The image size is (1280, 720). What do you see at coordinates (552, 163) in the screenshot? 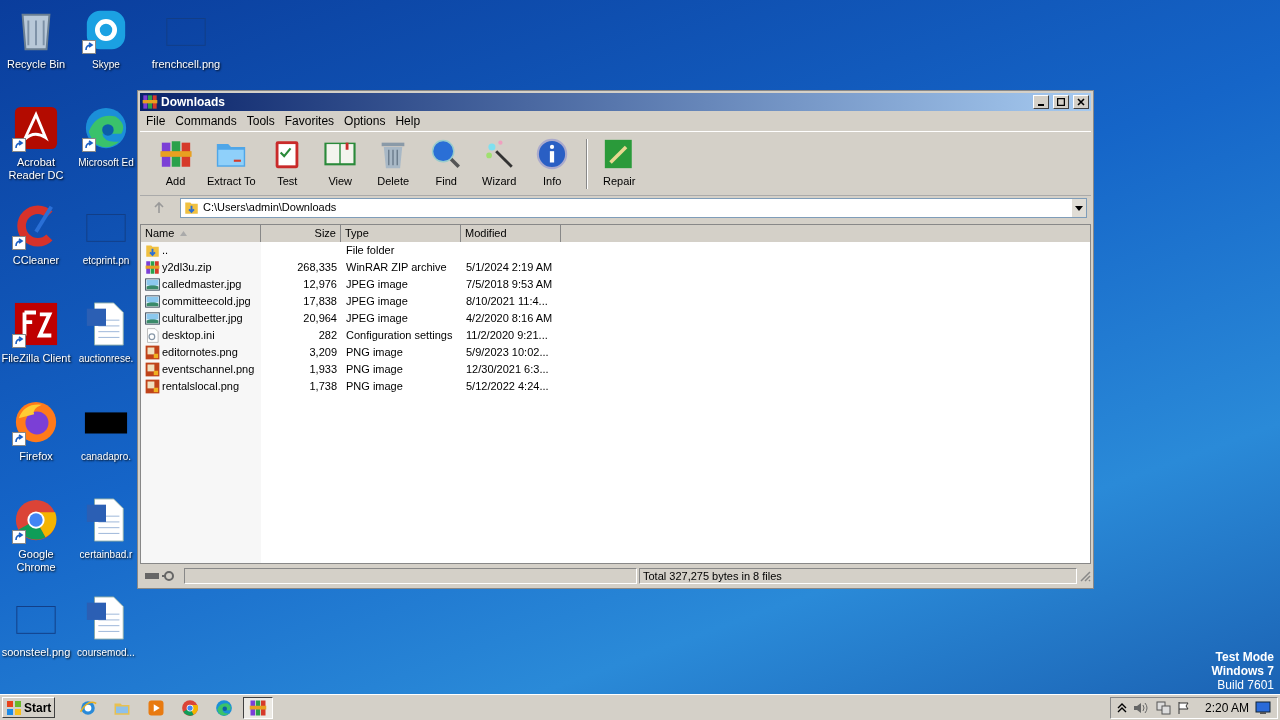
I see `toolbar-button: Info` at bounding box center [552, 163].